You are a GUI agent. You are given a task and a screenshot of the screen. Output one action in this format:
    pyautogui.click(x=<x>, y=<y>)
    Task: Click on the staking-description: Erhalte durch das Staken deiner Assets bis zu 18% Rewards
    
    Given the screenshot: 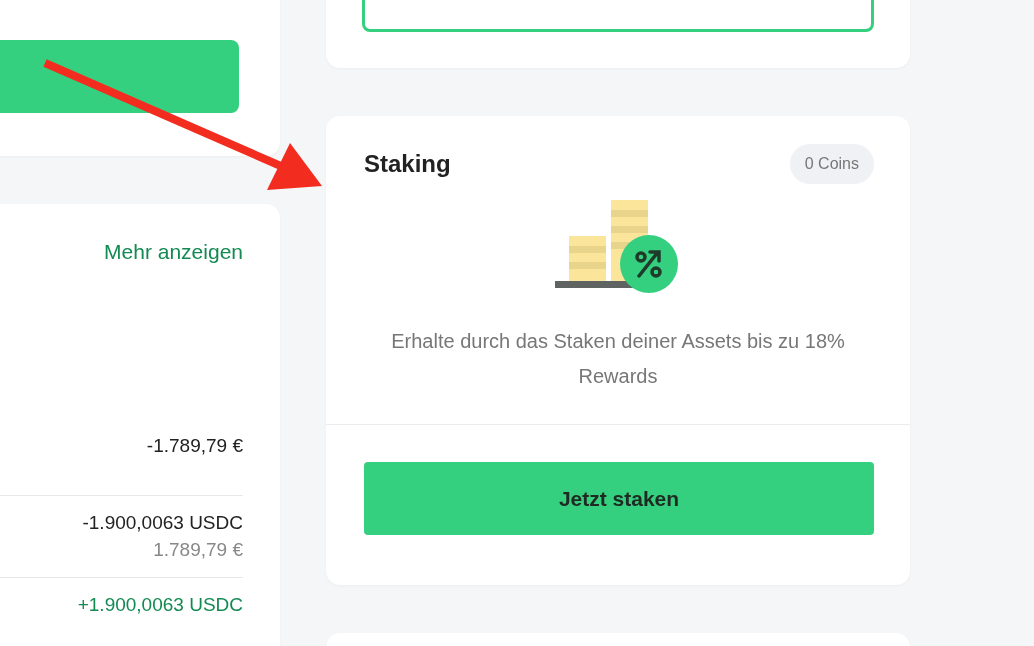 What is the action you would take?
    pyautogui.click(x=618, y=359)
    